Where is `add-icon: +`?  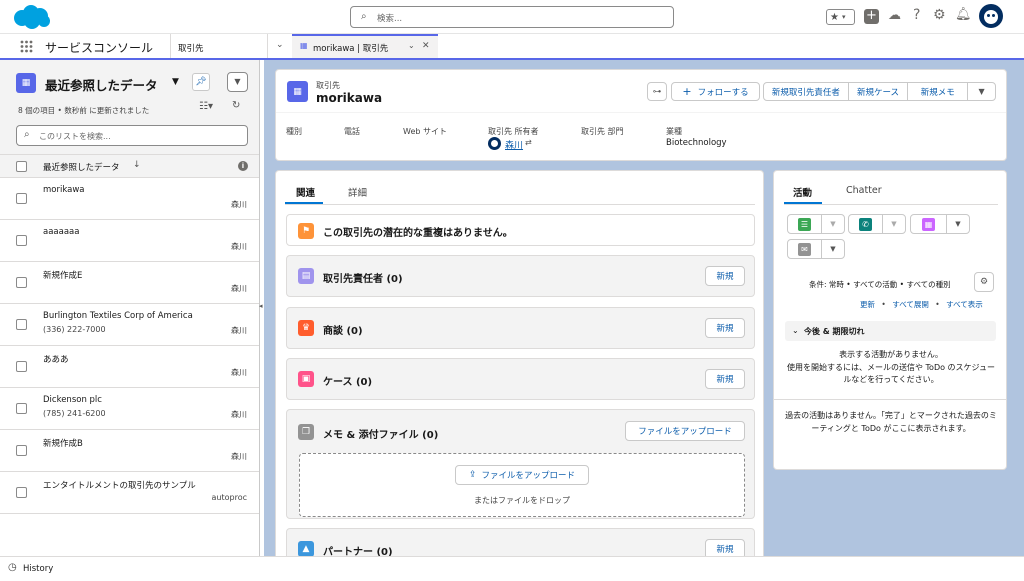
add-icon: + is located at coordinates (871, 16).